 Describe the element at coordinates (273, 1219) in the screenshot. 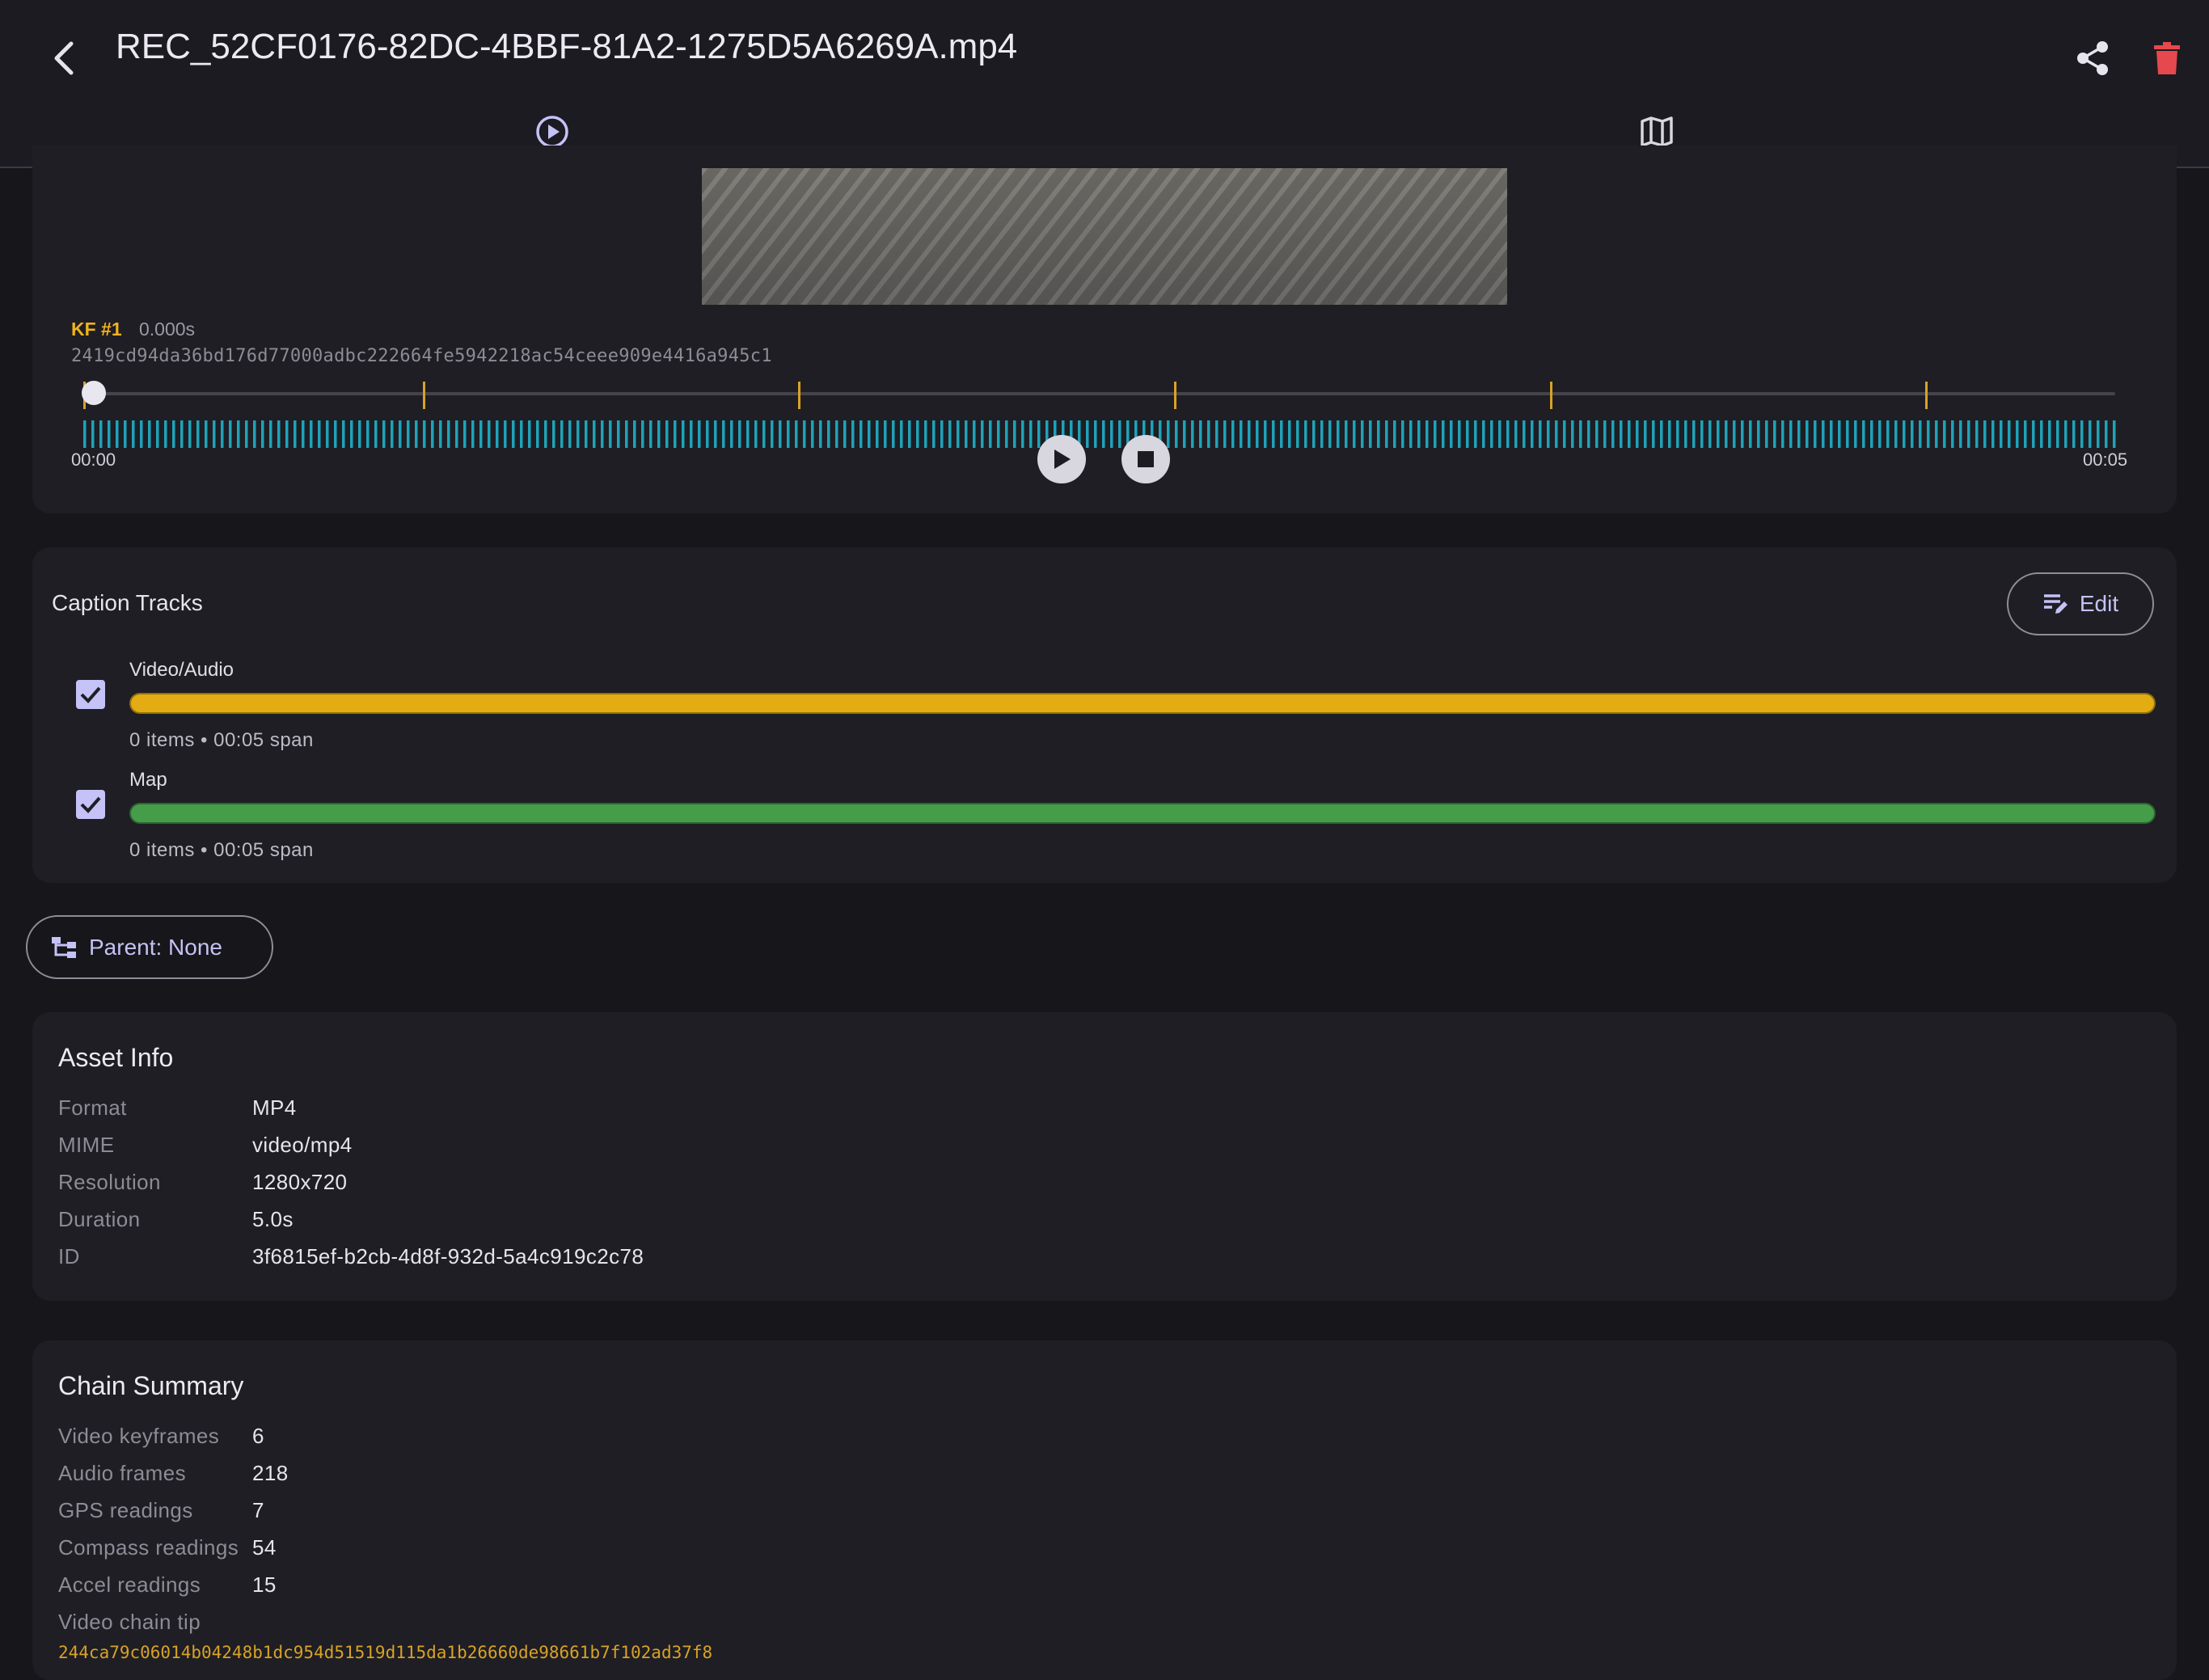

I see `asset-value-duration: 5.0s` at that location.